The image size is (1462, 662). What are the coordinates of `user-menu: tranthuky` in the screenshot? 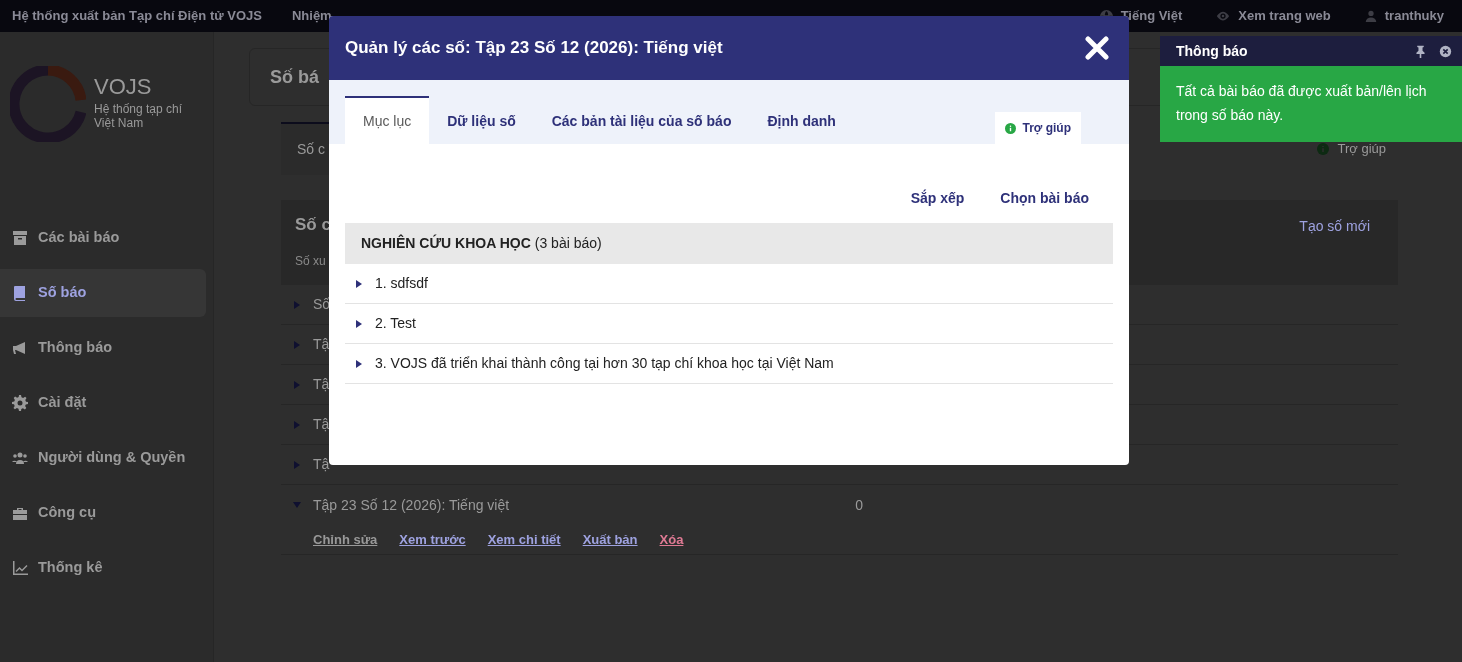 It's located at (1414, 16).